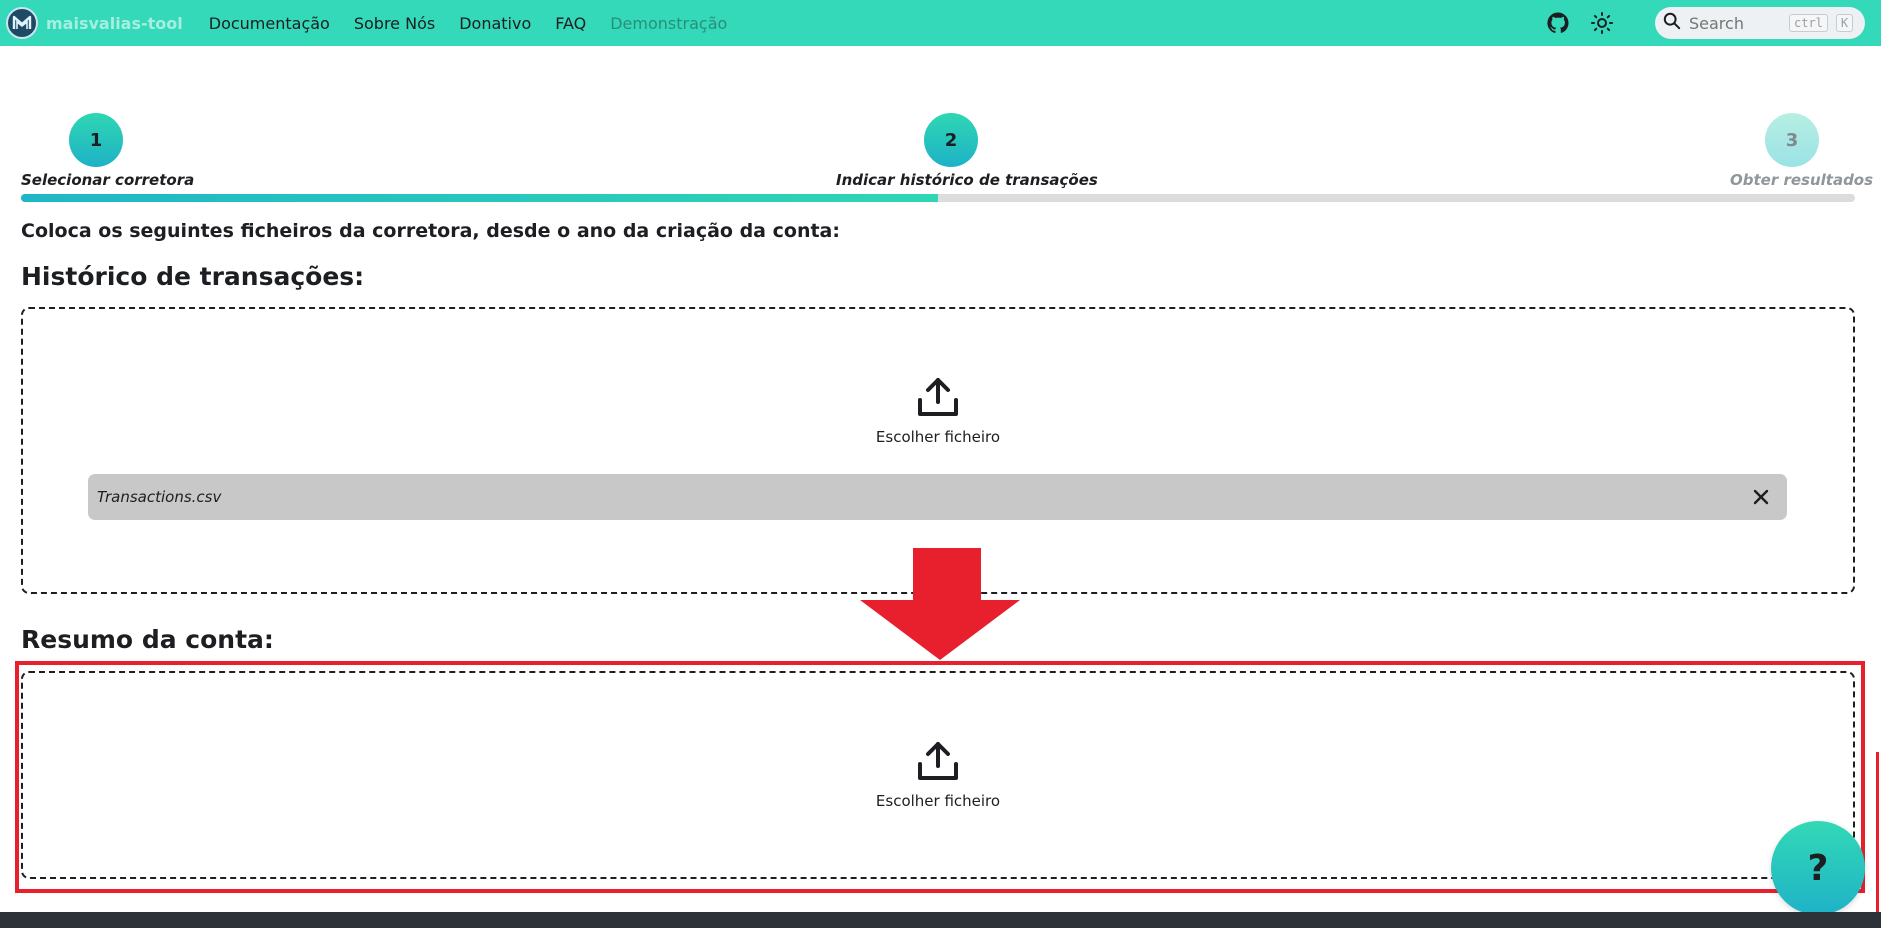 This screenshot has width=1881, height=928. I want to click on step-3-label: Obter resultados, so click(1802, 180).